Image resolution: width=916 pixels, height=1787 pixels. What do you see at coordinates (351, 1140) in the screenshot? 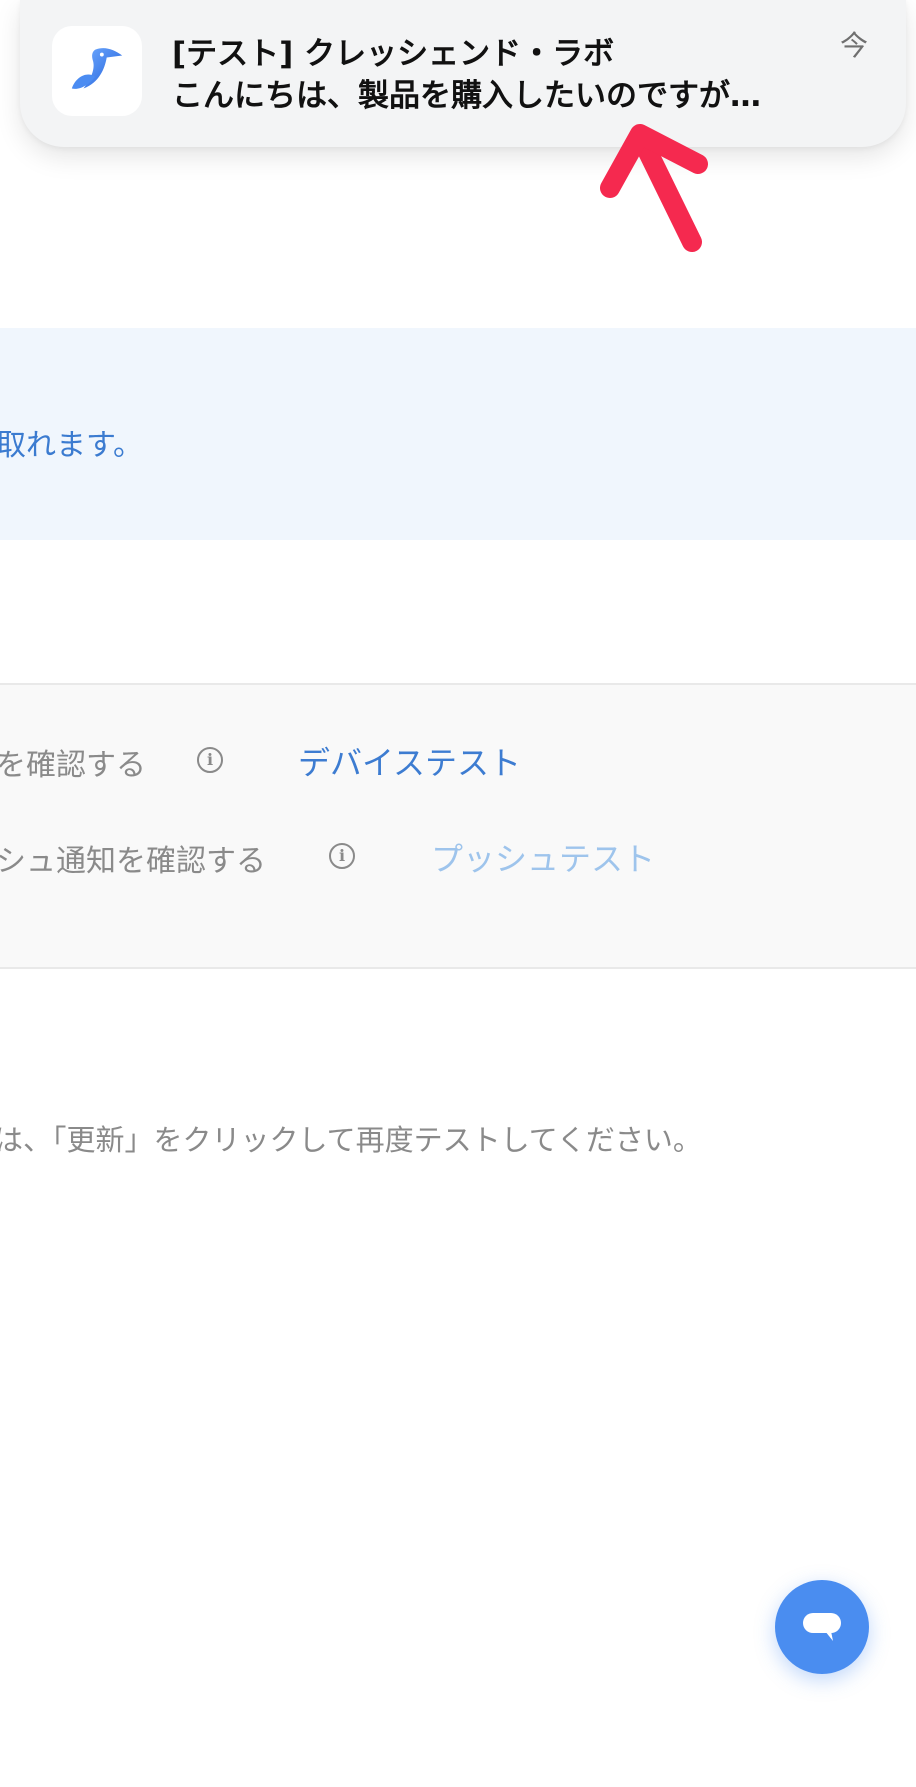
I see `refresh-hint-text: は、「更新」をクリックして再度テストしてください。` at bounding box center [351, 1140].